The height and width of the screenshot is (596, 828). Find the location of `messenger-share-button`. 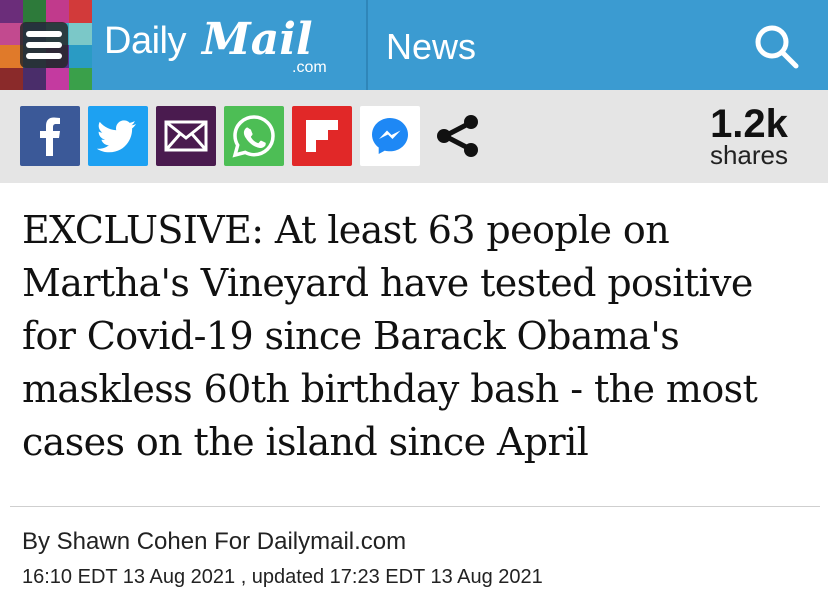

messenger-share-button is located at coordinates (390, 136).